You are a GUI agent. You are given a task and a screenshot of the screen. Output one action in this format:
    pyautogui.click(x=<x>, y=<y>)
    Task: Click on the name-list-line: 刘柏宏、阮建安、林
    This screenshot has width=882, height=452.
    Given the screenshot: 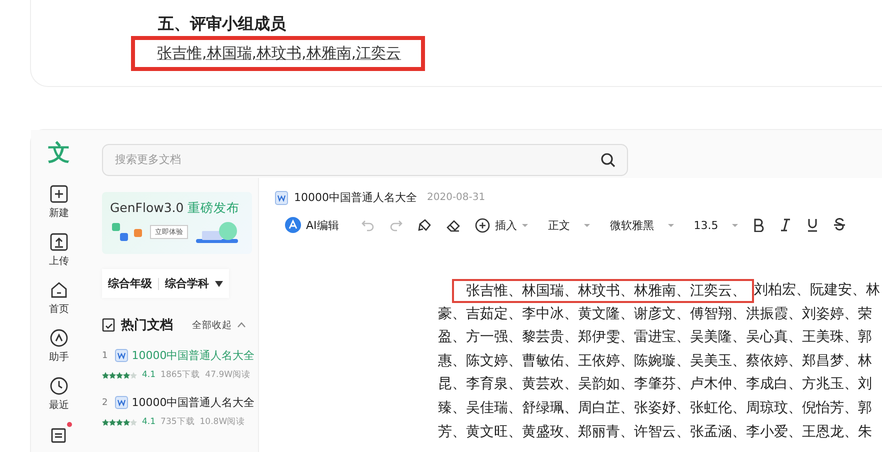 What is the action you would take?
    pyautogui.click(x=817, y=290)
    